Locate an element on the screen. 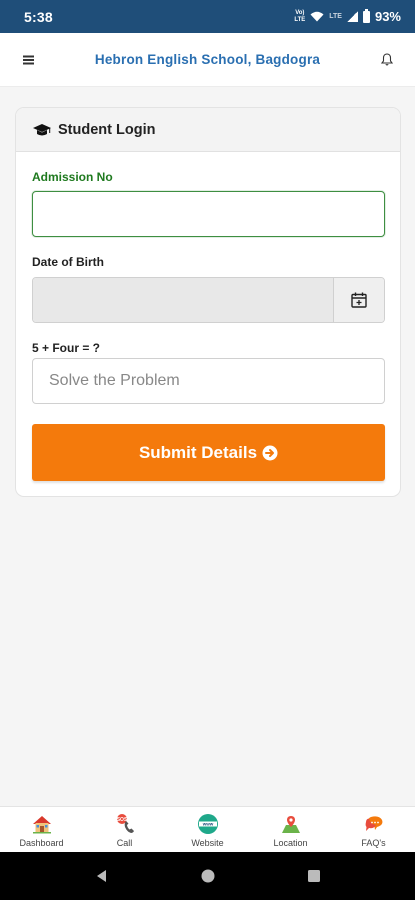 This screenshot has height=900, width=415. admission-no-input is located at coordinates (208, 214).